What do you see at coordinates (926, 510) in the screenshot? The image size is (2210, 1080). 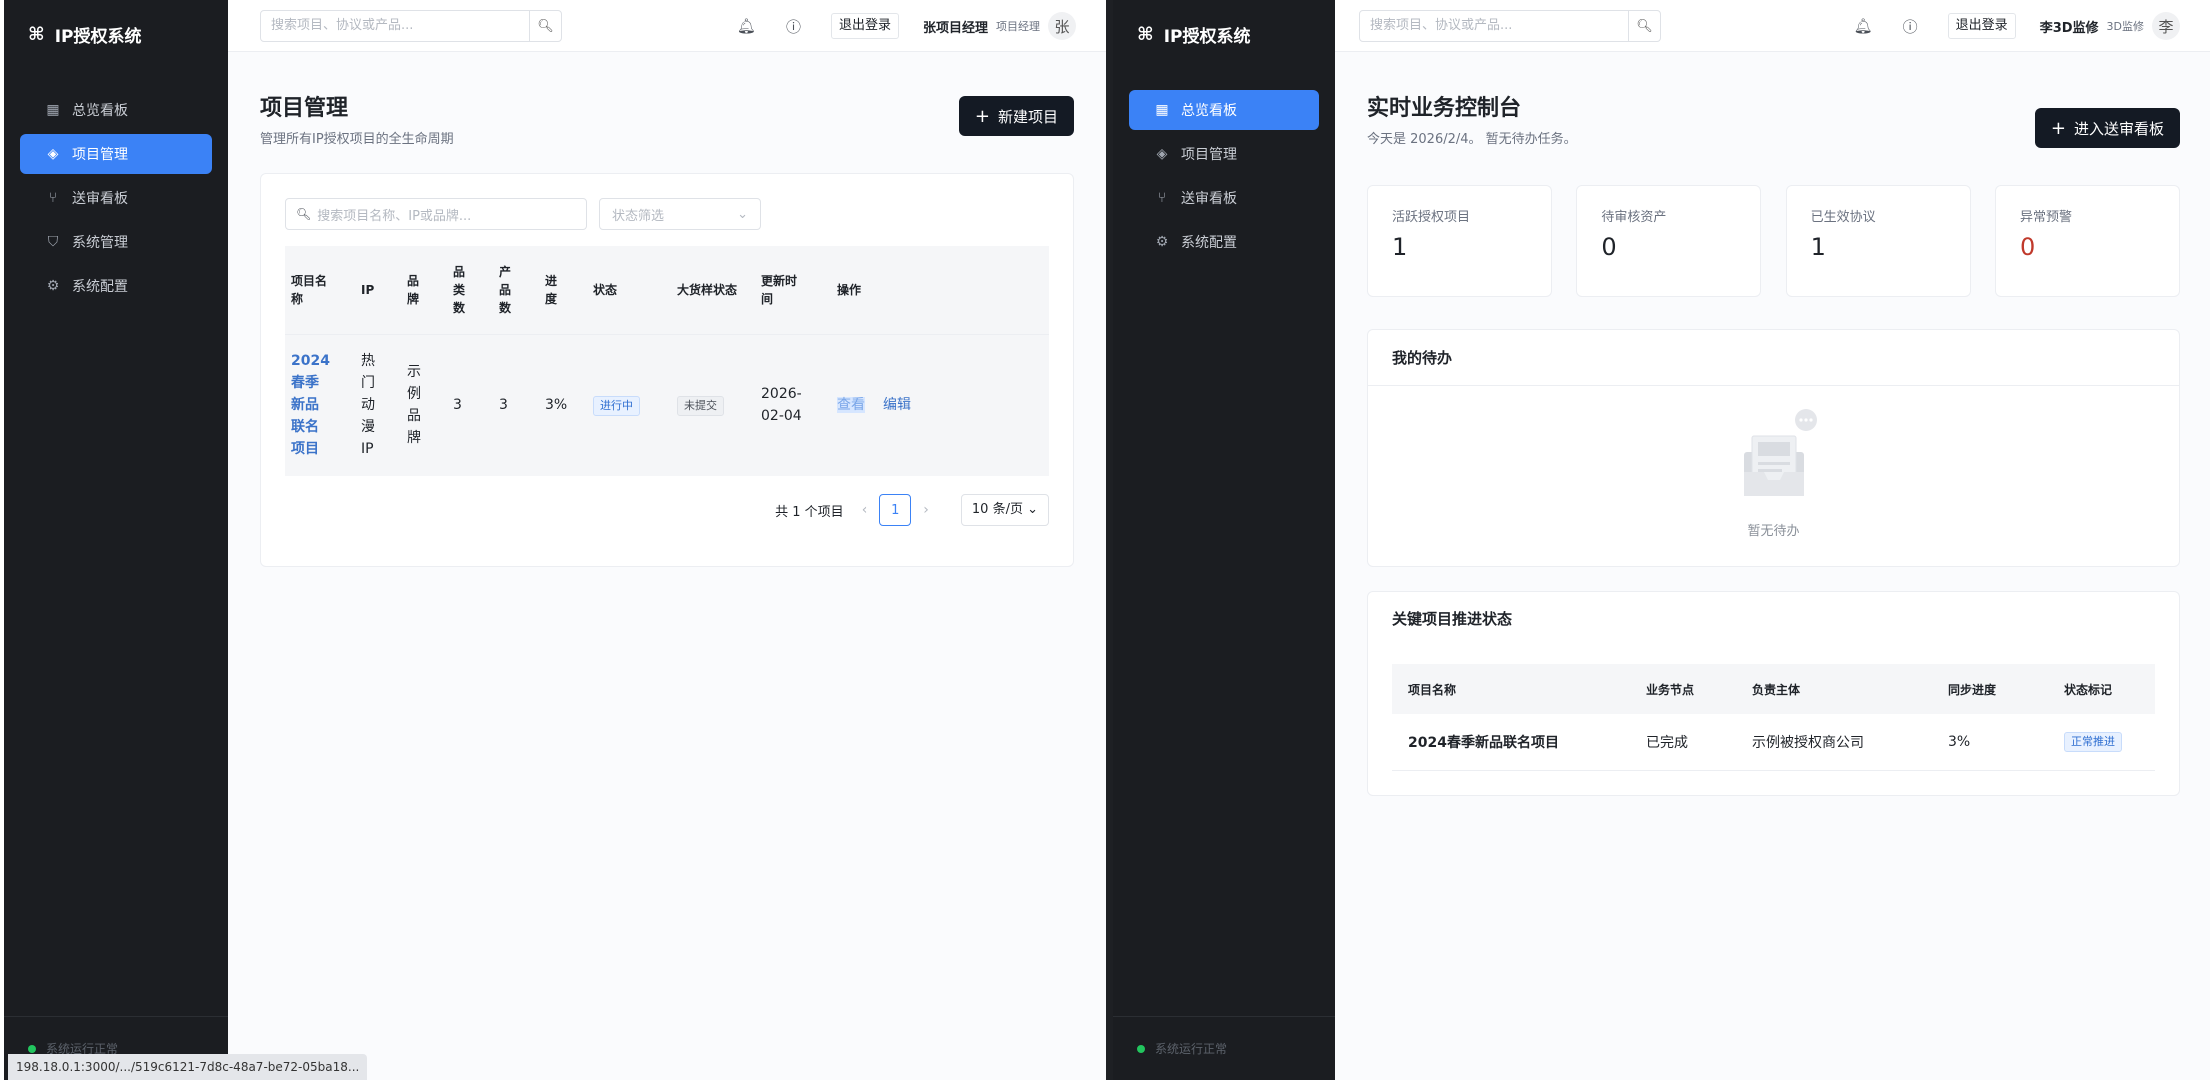 I see `chevron-right-icon: ›` at bounding box center [926, 510].